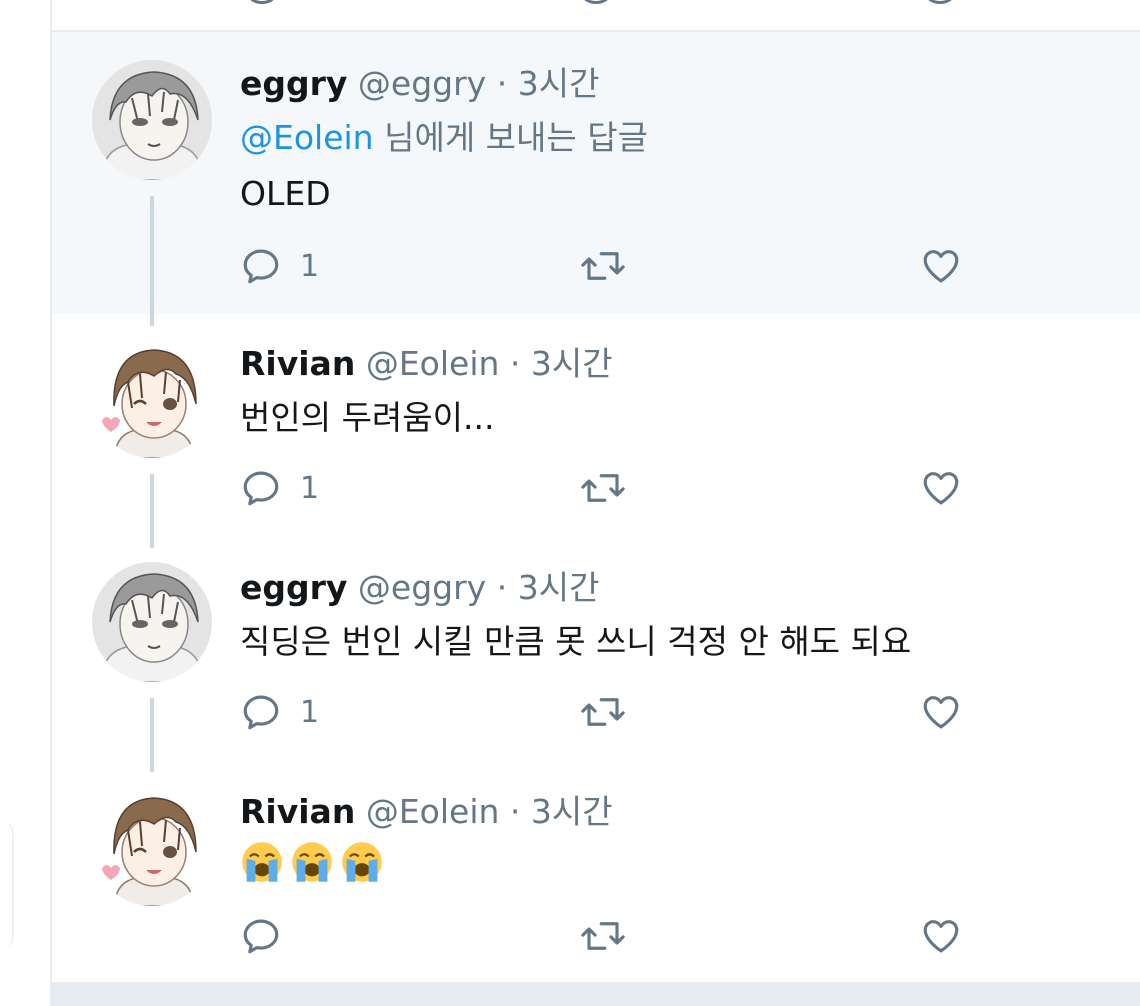 The image size is (1140, 1006). I want to click on tweet-text: 직딩은 번인 시킬 만큼 못 쓰니 걱정 안 해도 되요, so click(576, 641).